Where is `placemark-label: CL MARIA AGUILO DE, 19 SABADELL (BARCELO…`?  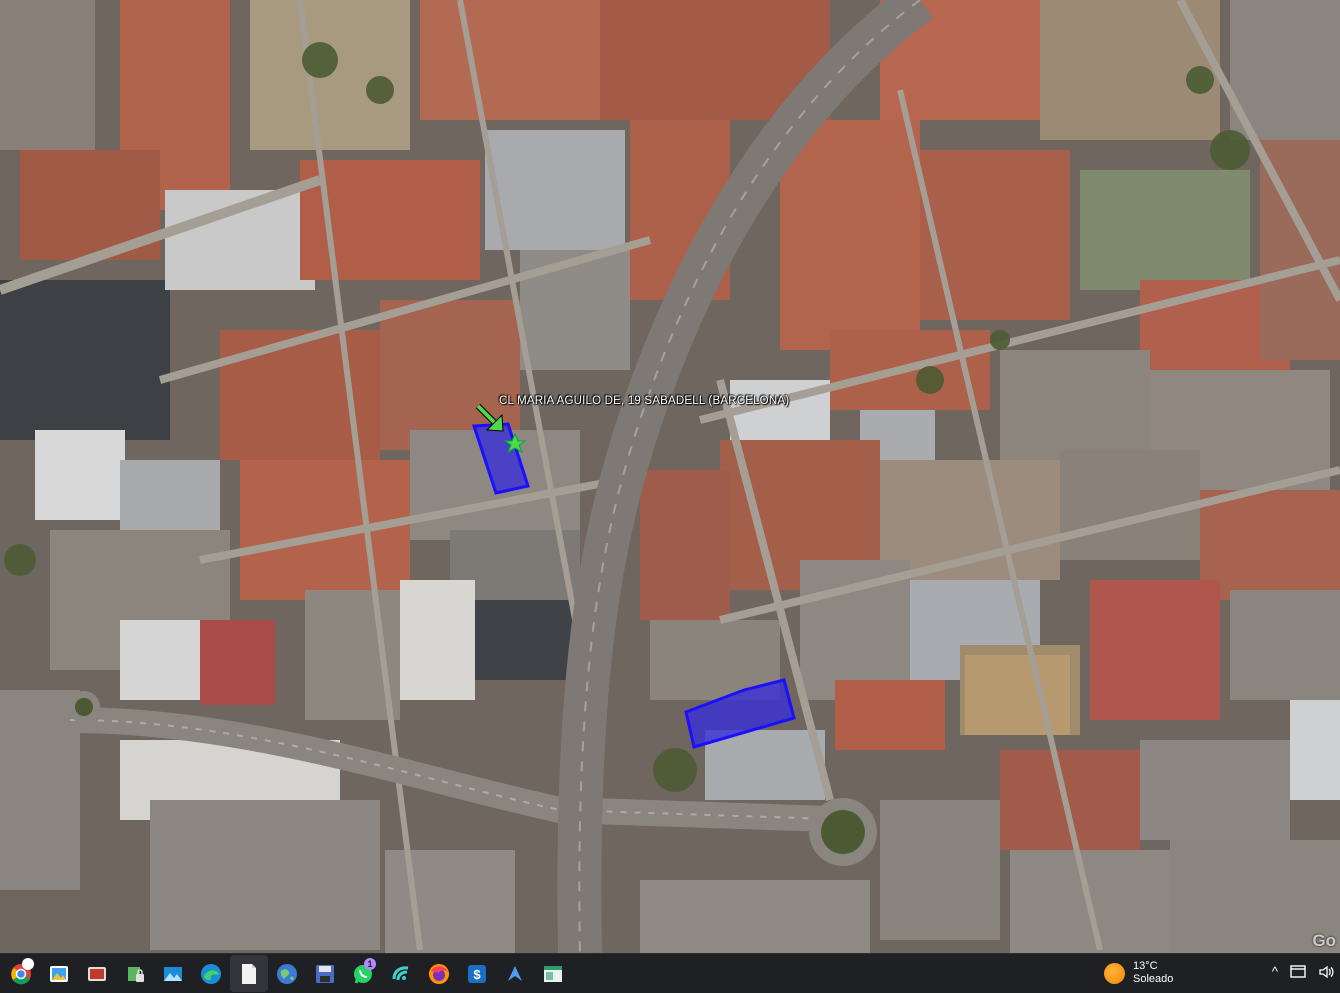
placemark-label: CL MARIA AGUILO DE, 19 SABADELL (BARCELO… is located at coordinates (644, 401).